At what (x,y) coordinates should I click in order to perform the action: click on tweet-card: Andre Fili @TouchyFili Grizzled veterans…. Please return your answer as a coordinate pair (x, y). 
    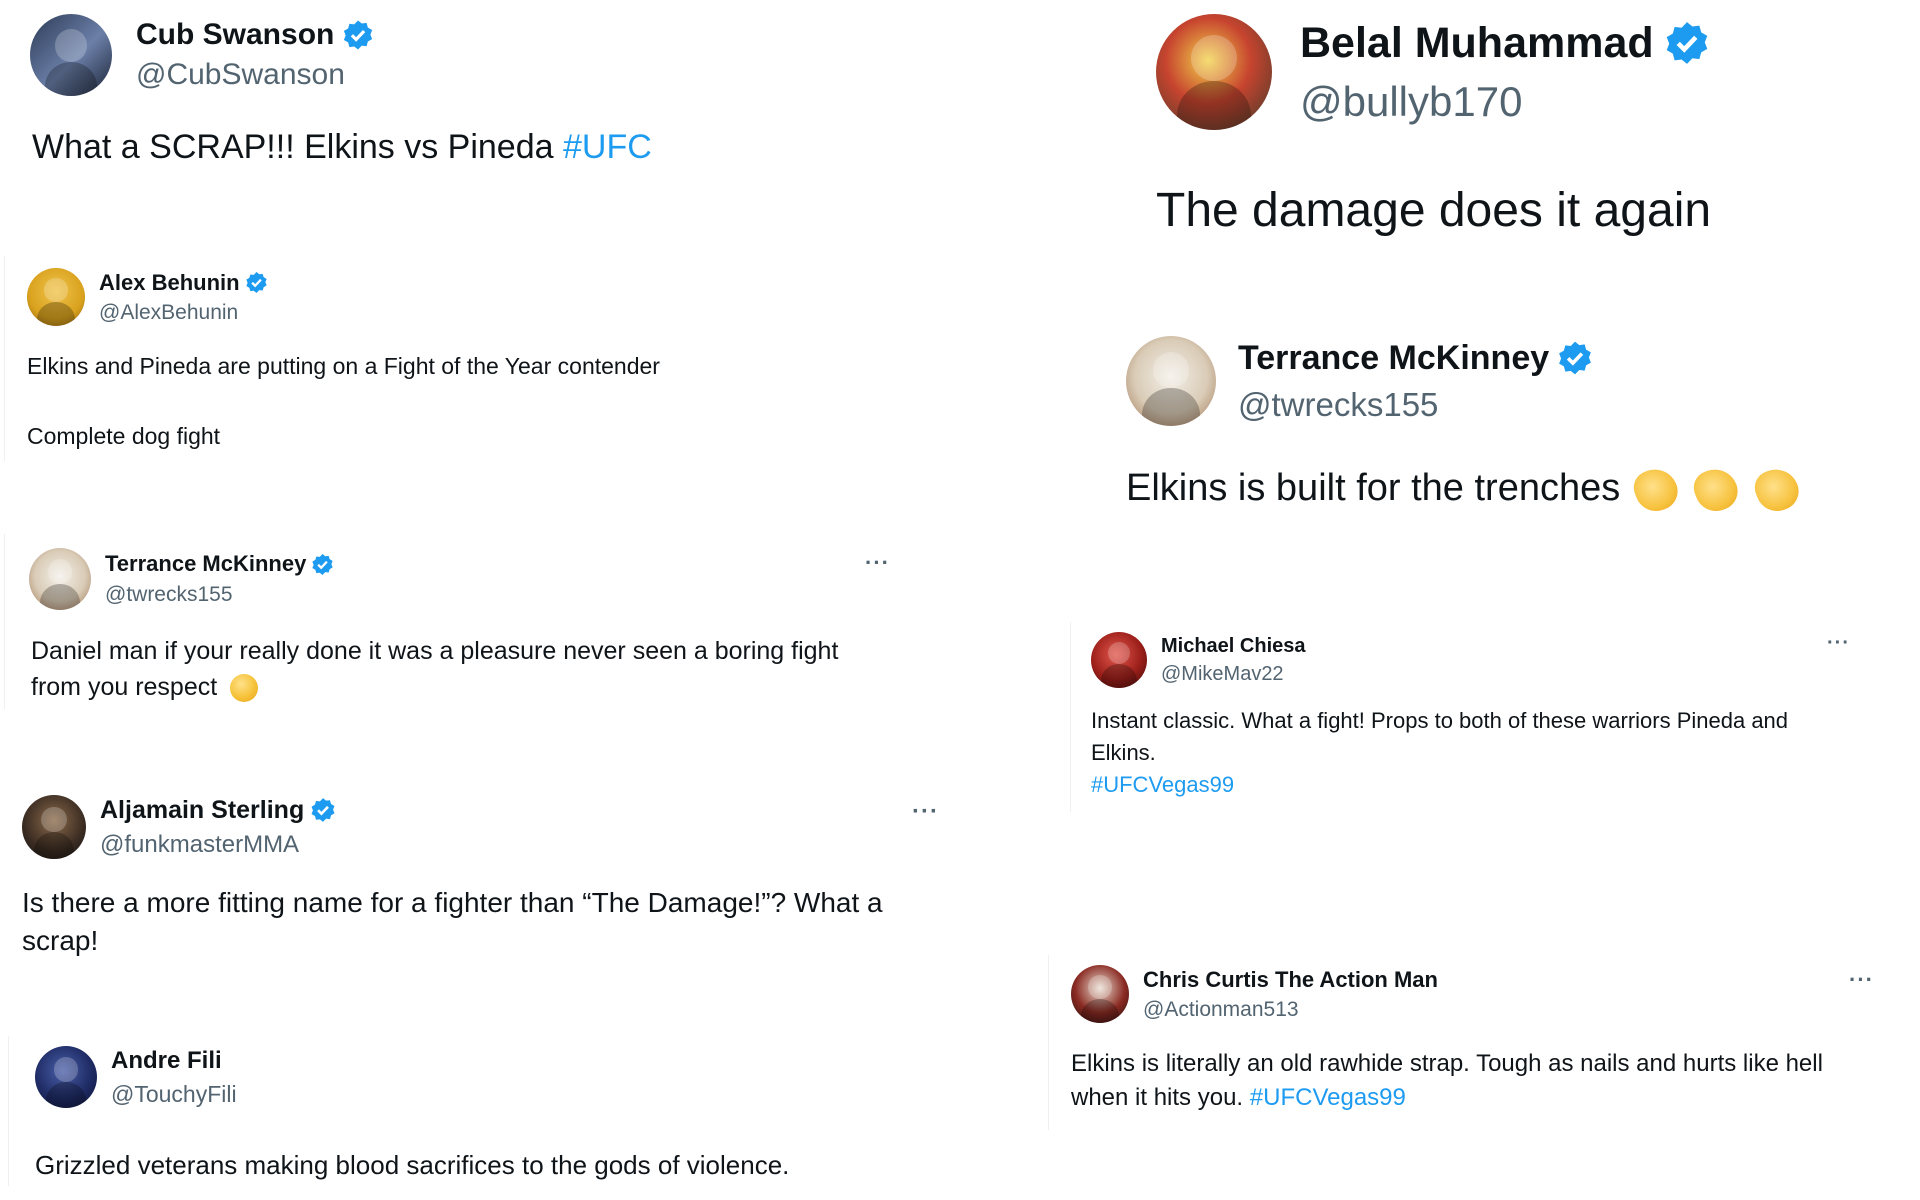
    Looking at the image, I should click on (468, 1111).